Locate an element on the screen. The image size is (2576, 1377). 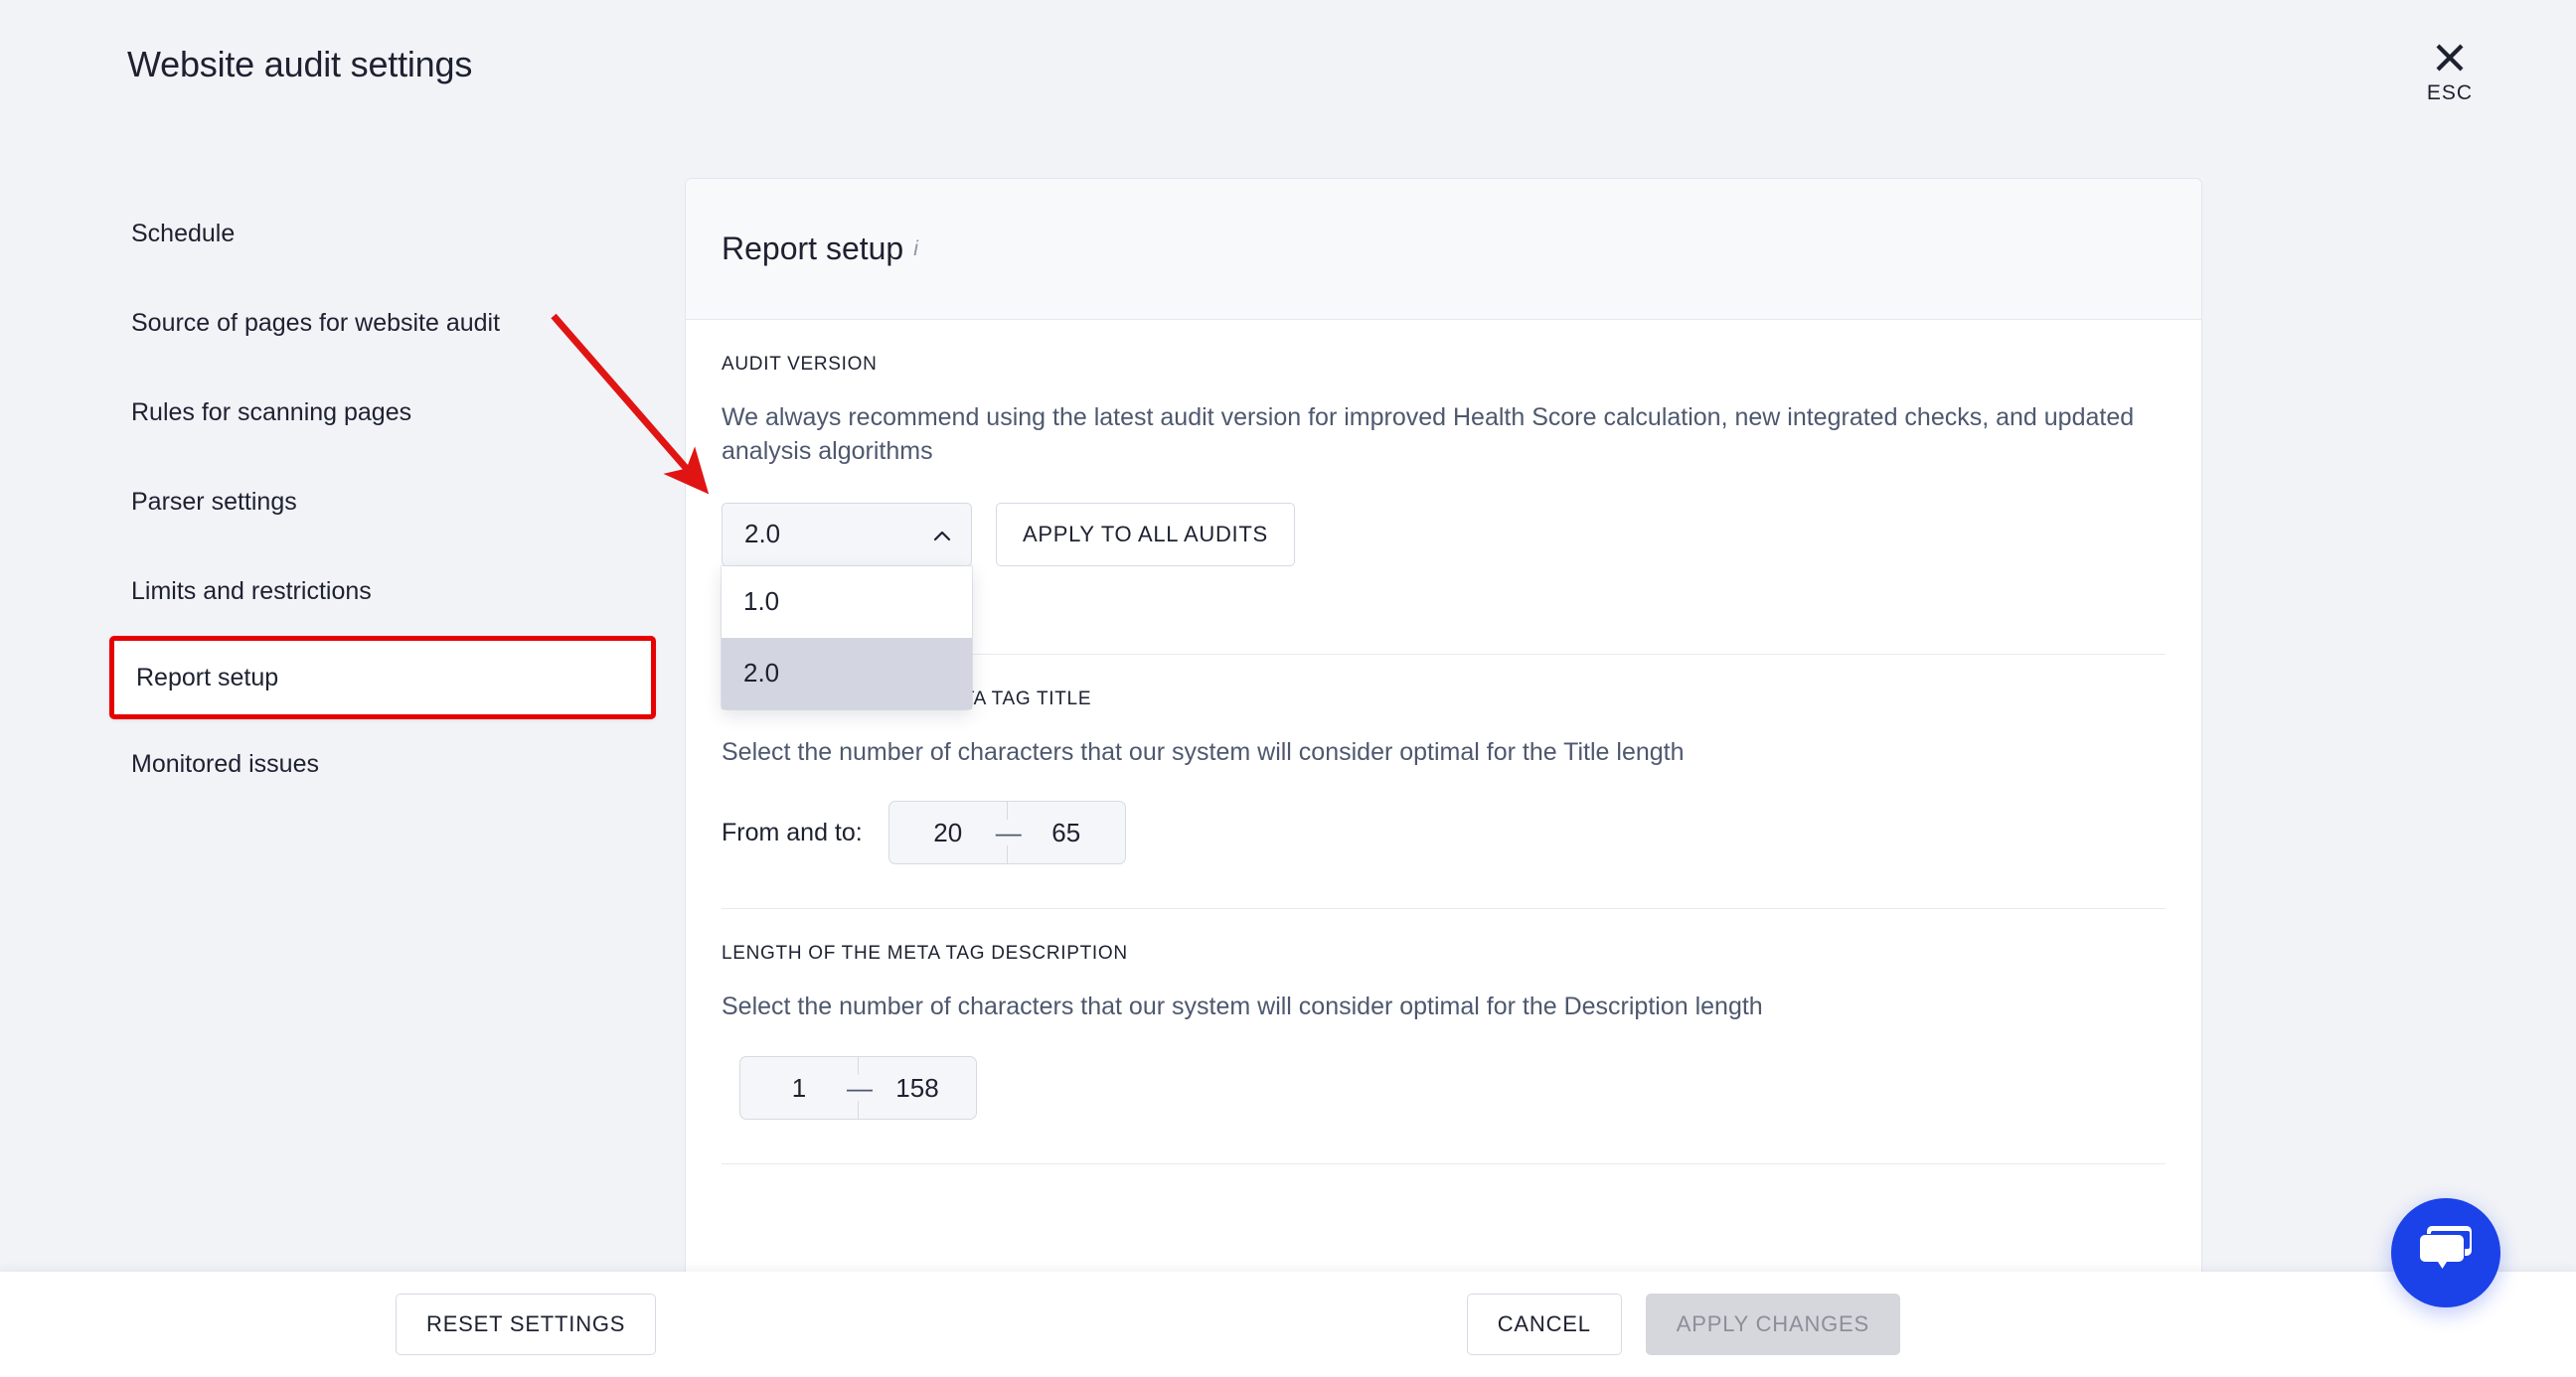
sidebar-item-report-setup: Report setup is located at coordinates (382, 677).